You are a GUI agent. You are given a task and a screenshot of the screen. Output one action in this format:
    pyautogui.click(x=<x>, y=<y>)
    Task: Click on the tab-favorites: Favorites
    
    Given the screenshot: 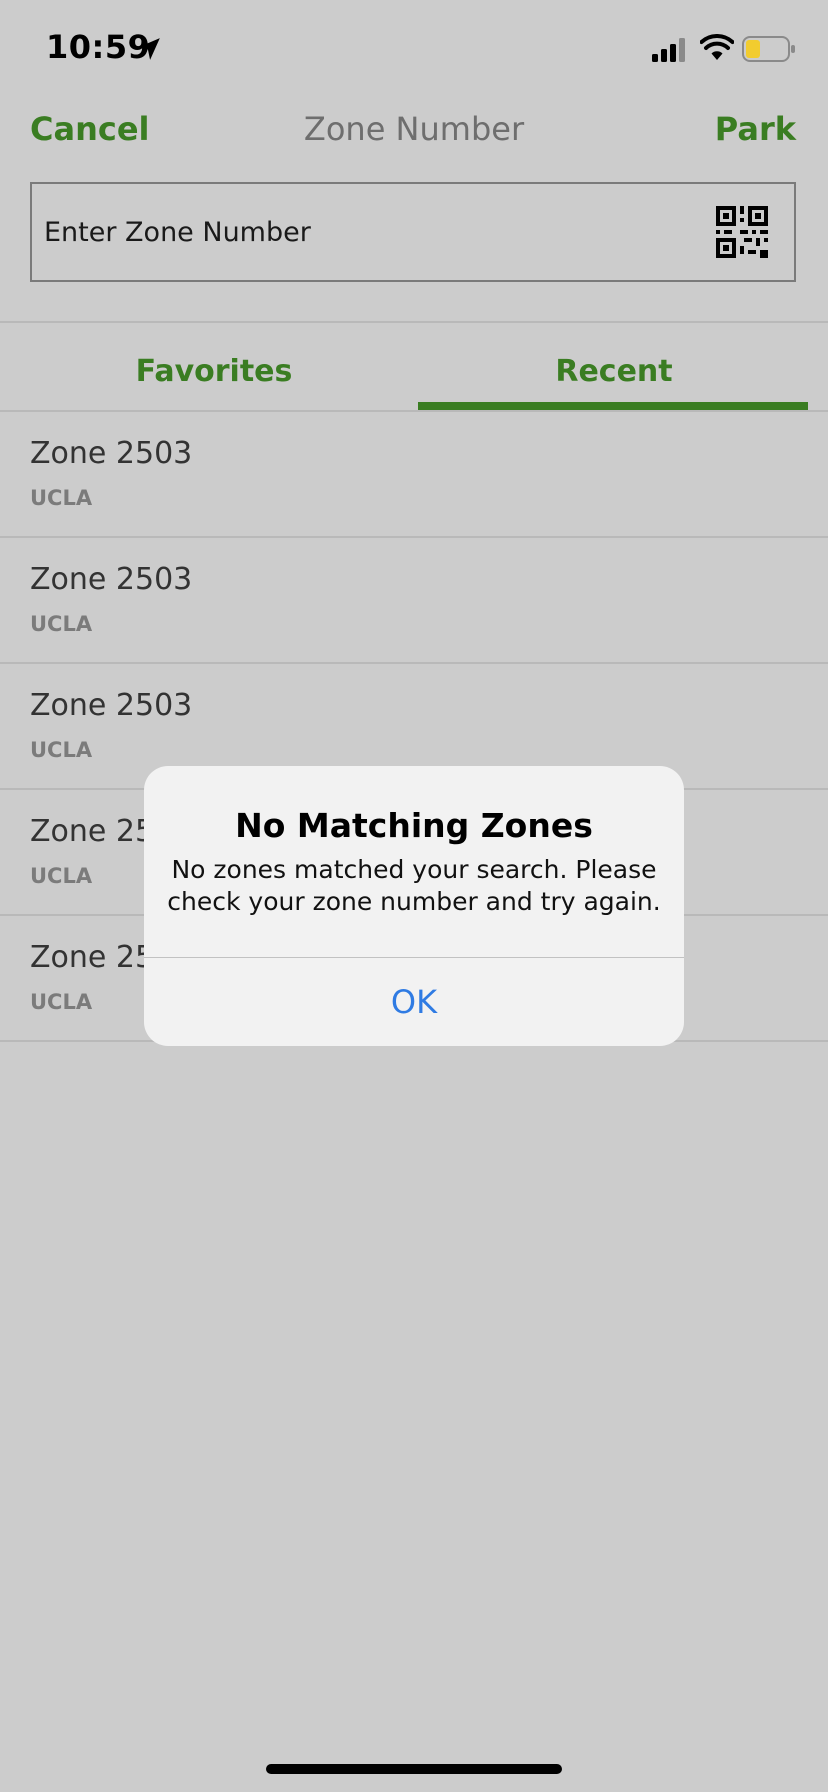 What is the action you would take?
    pyautogui.click(x=214, y=371)
    